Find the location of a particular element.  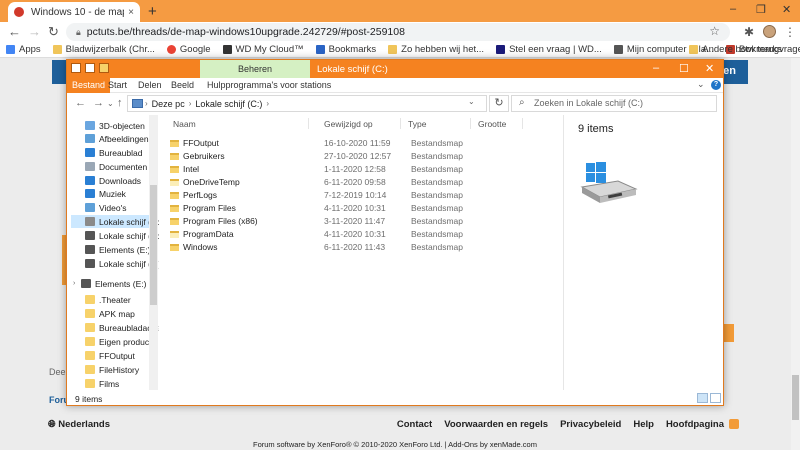

file-row: ProgramData 4-11-2020 10:31 Bestandsmap is located at coordinates (360, 234).